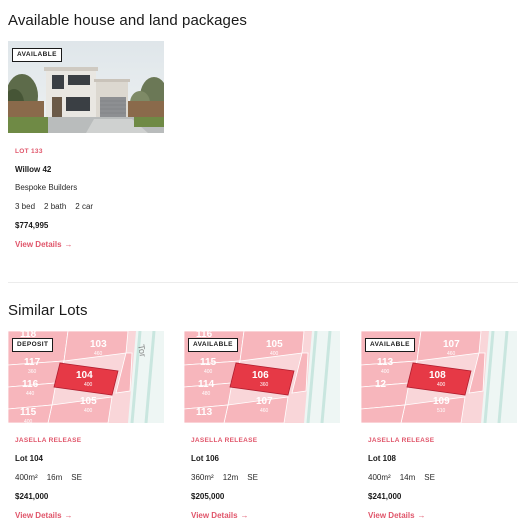 The width and height of the screenshot is (526, 532). What do you see at coordinates (46, 187) in the screenshot?
I see `builder-name: Bespoke Builders` at bounding box center [46, 187].